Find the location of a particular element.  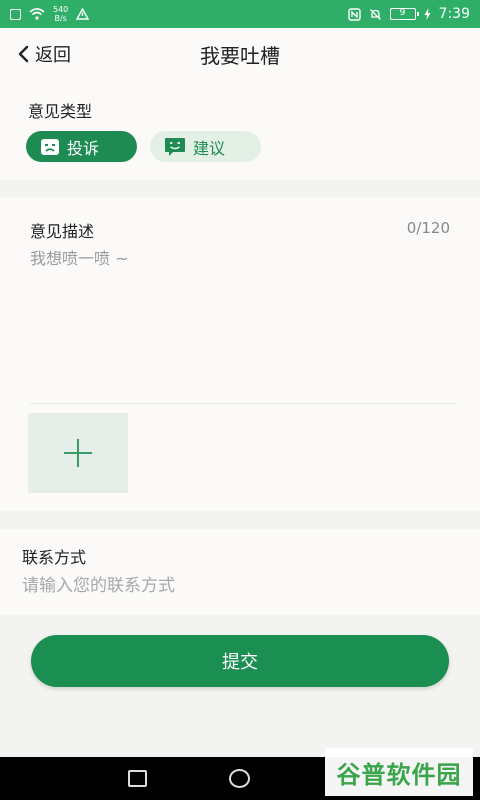

complaint-chip: 投诉 is located at coordinates (81, 146).